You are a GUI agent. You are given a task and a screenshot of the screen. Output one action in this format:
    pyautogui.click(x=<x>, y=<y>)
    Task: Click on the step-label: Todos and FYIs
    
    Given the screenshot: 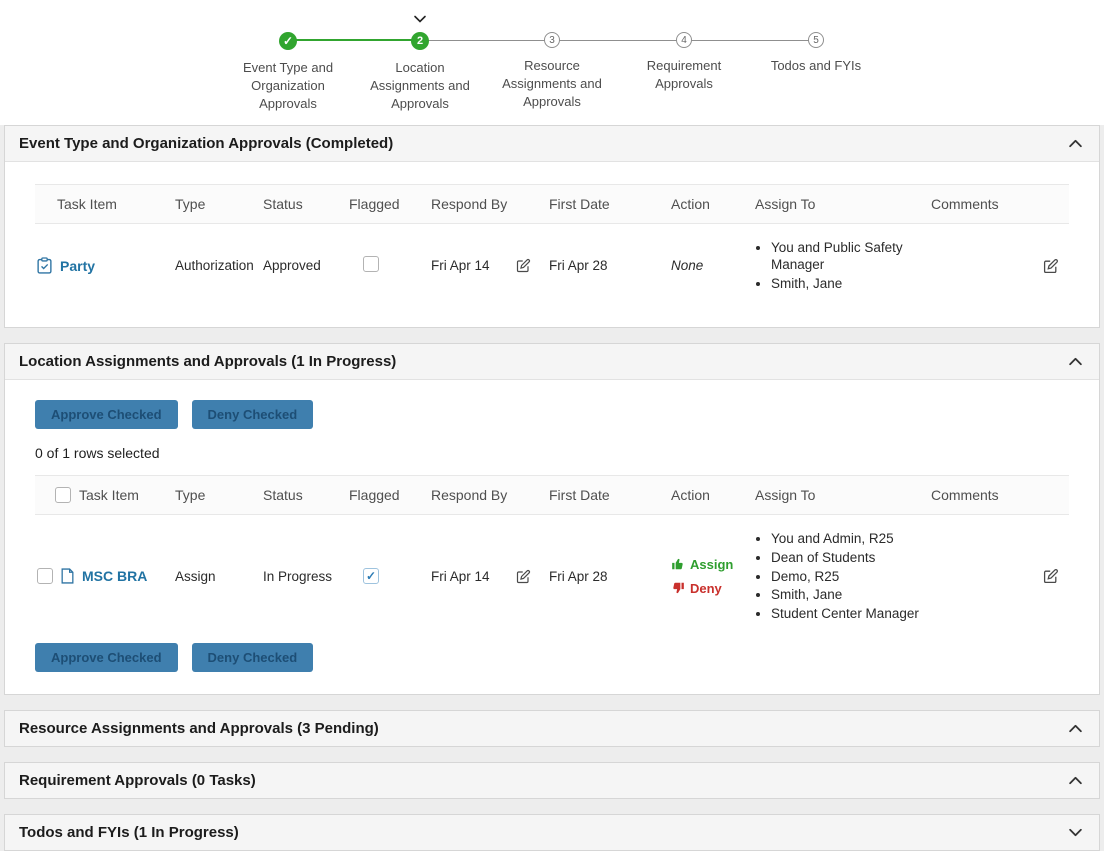 What is the action you would take?
    pyautogui.click(x=816, y=65)
    